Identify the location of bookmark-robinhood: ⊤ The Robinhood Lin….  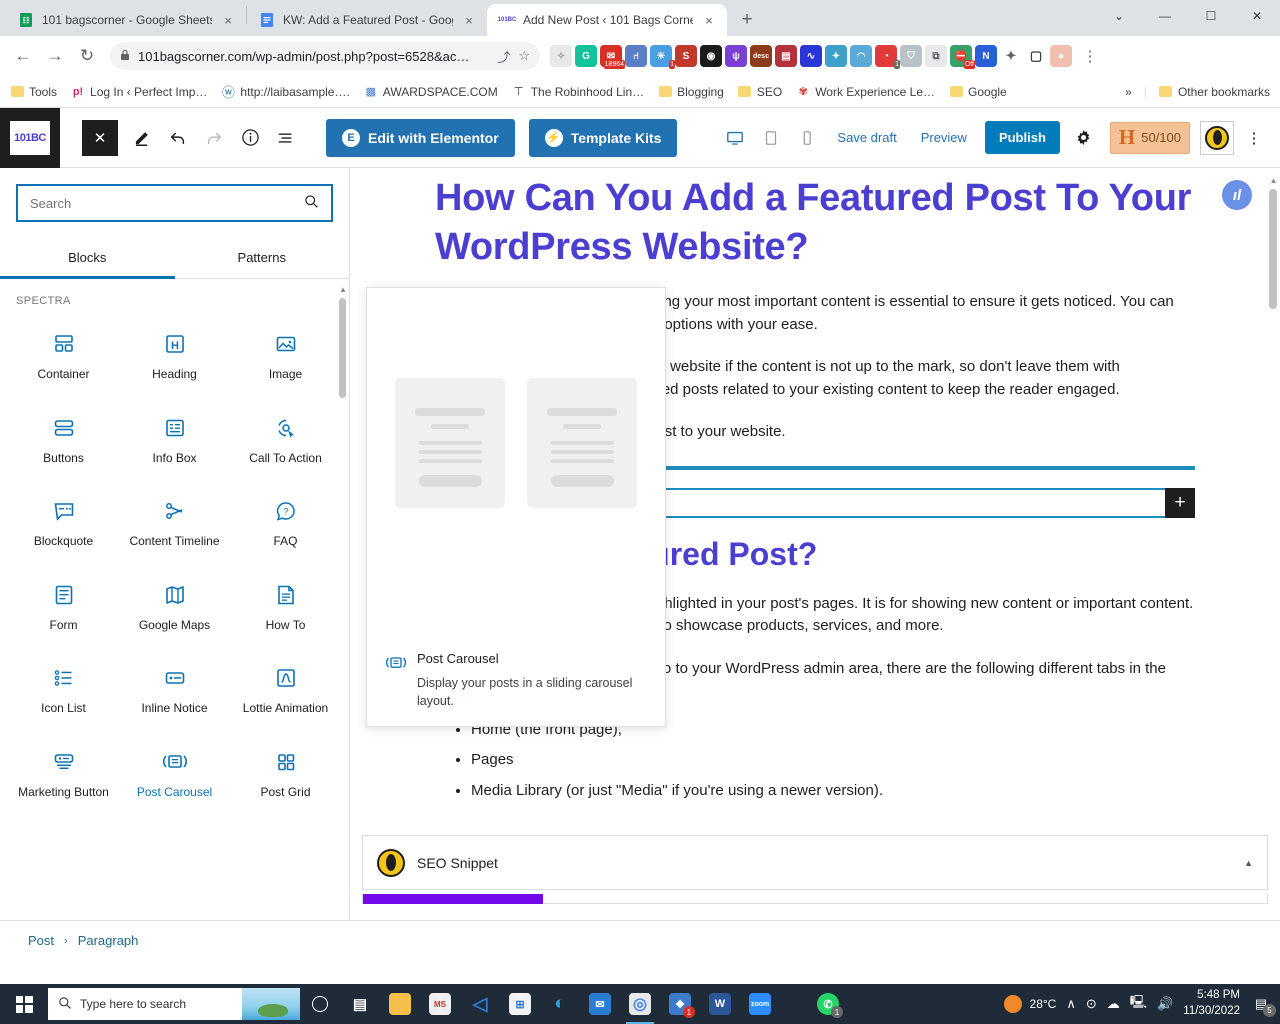
(578, 92).